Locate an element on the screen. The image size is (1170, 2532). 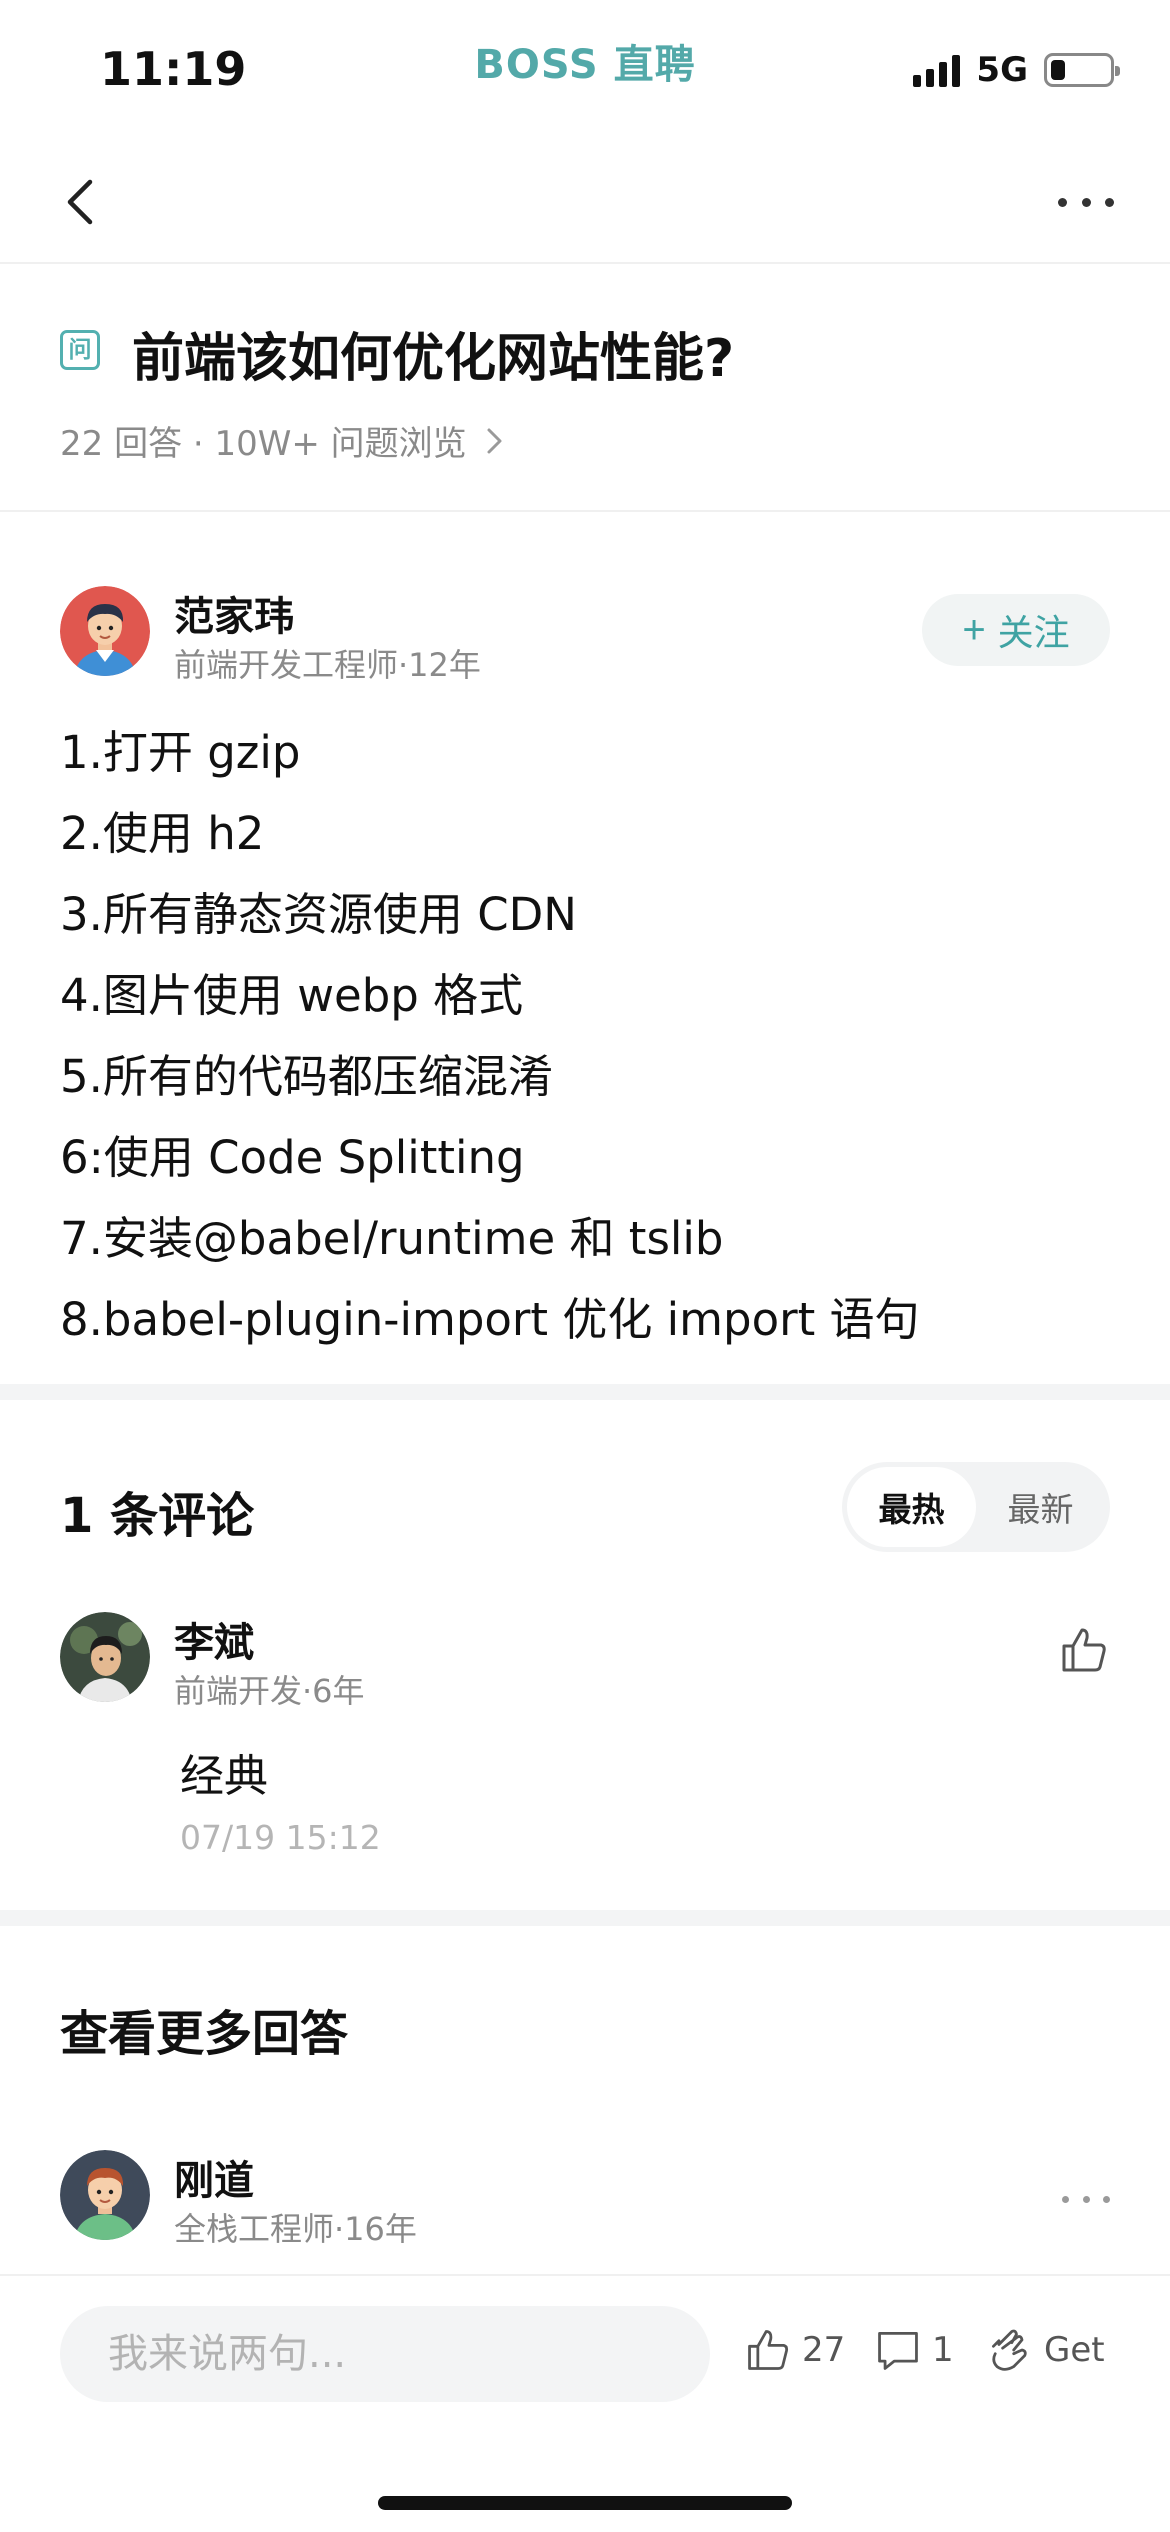
sort-hot-tab: 最热 is located at coordinates (911, 1507).